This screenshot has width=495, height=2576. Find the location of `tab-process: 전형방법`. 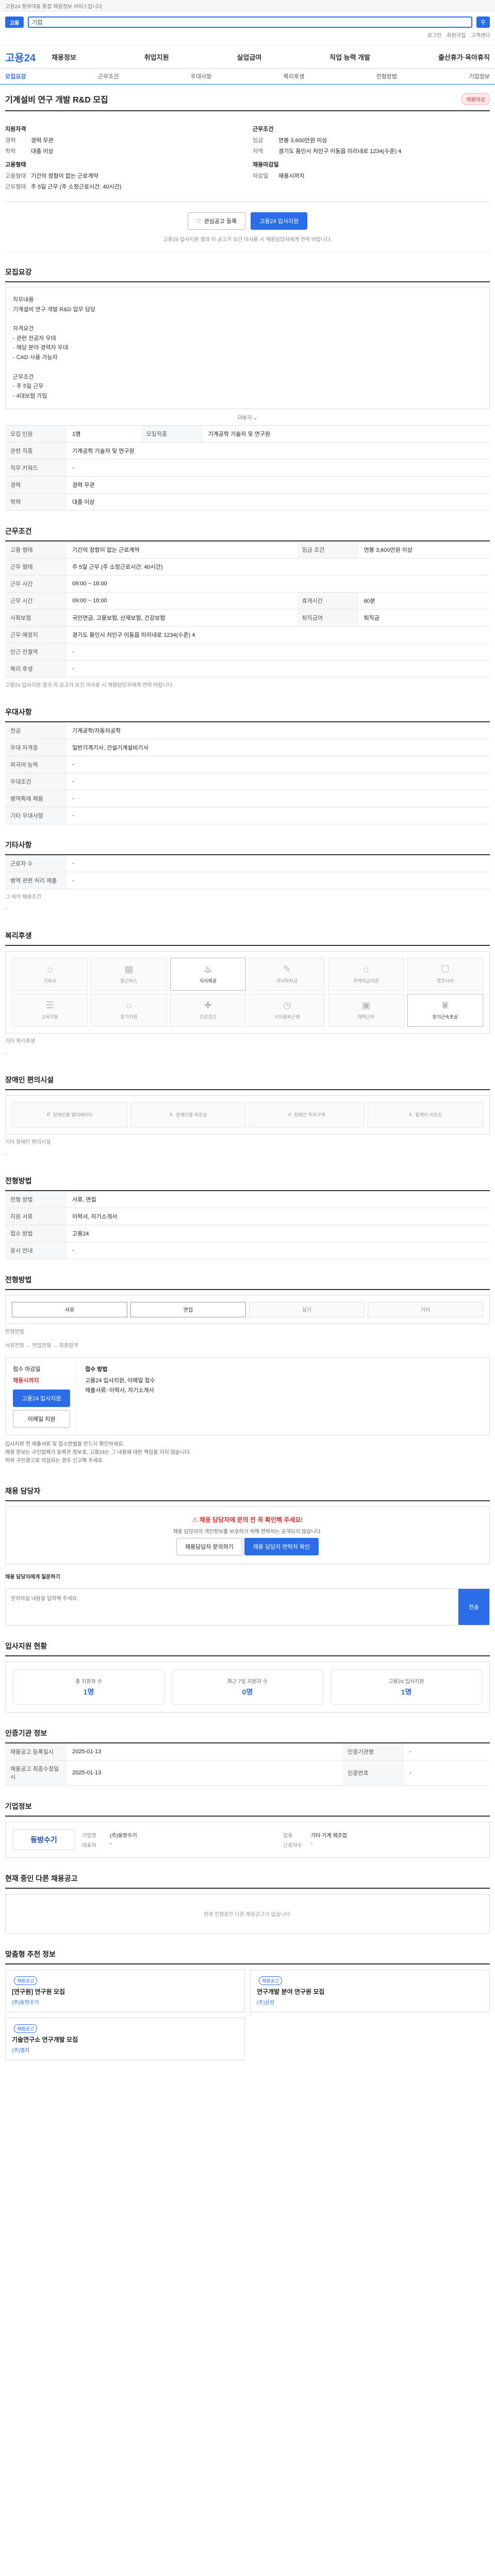

tab-process: 전형방법 is located at coordinates (386, 76).